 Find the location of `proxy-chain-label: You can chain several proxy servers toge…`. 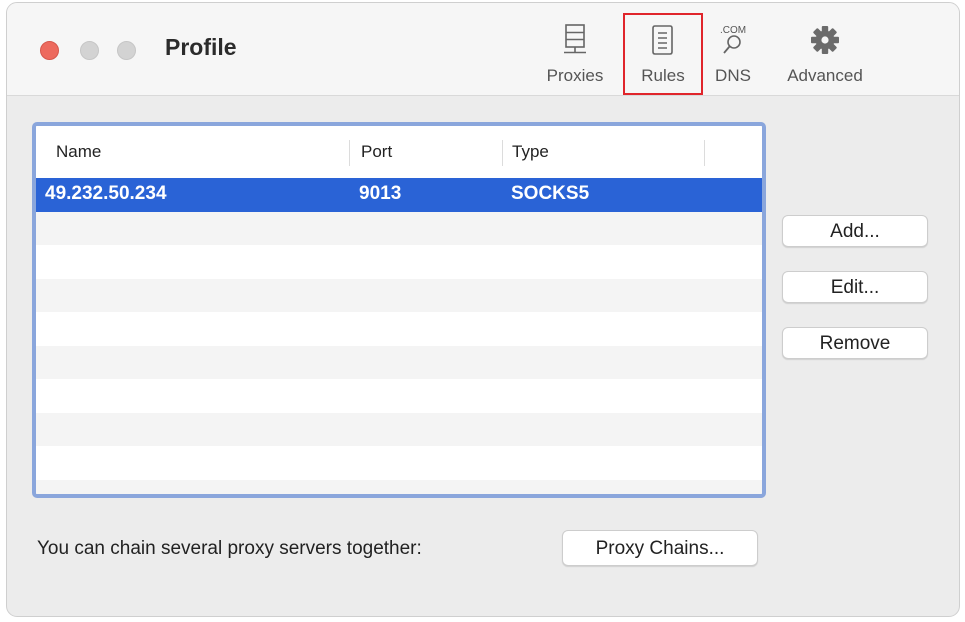

proxy-chain-label: You can chain several proxy servers toge… is located at coordinates (229, 548).